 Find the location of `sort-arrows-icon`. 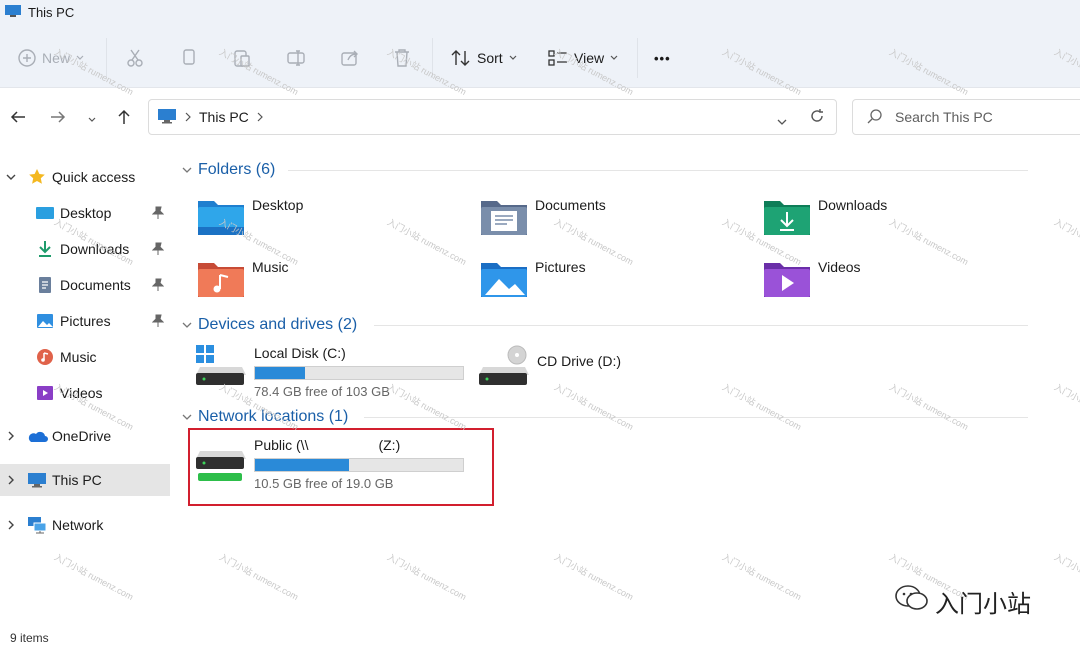

sort-arrows-icon is located at coordinates (461, 58).